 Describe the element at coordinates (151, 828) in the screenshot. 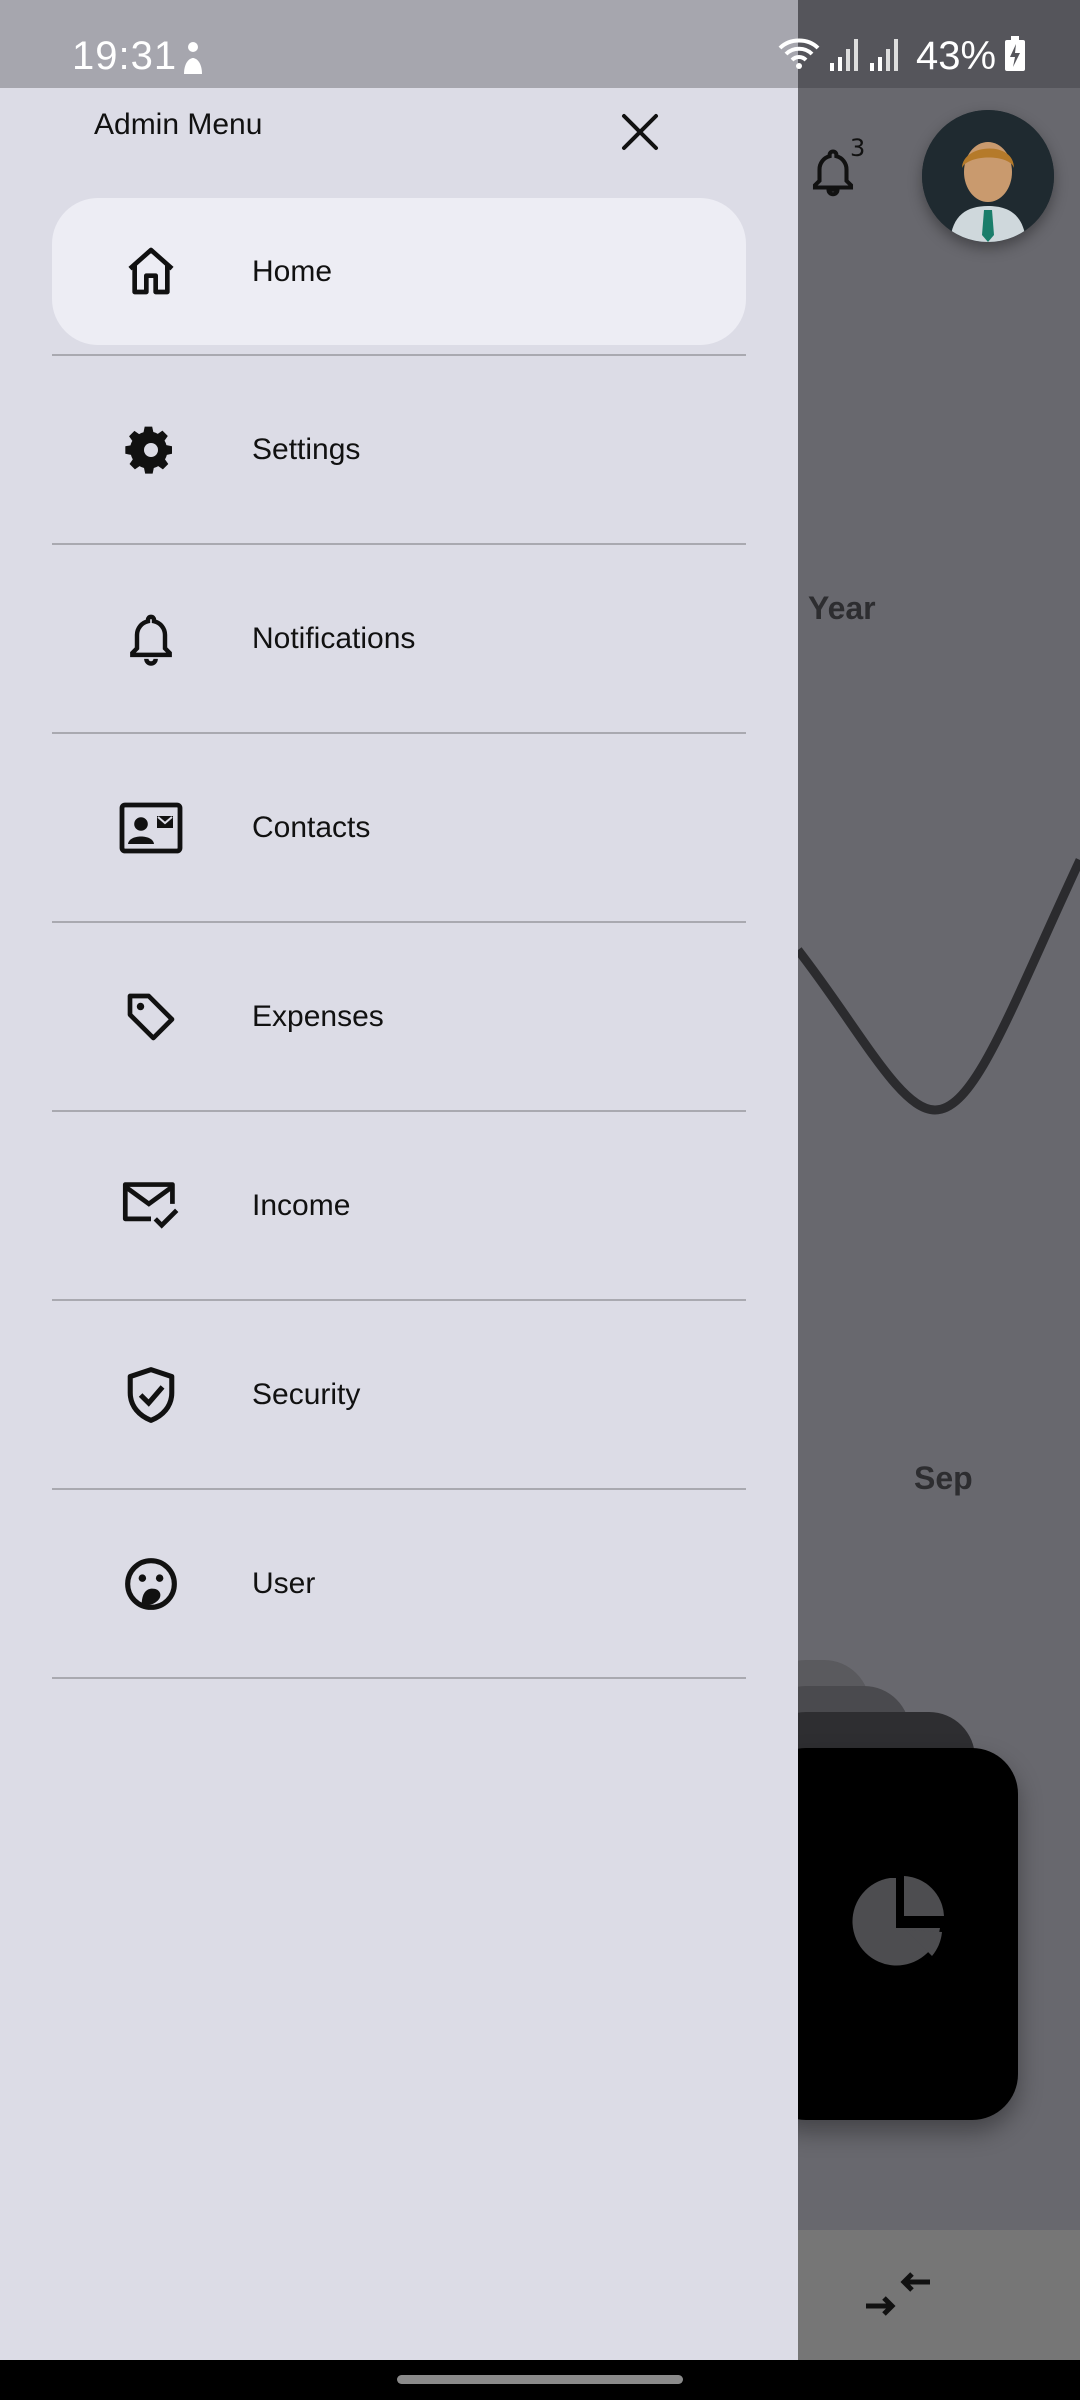

I see `contact-card-icon` at that location.